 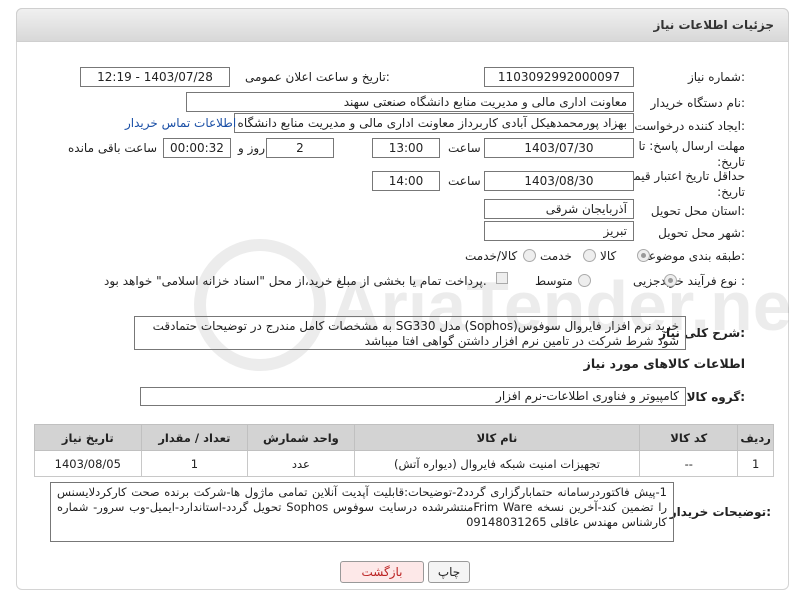 I want to click on remaining-time-field: 00:00:32, so click(x=197, y=148).